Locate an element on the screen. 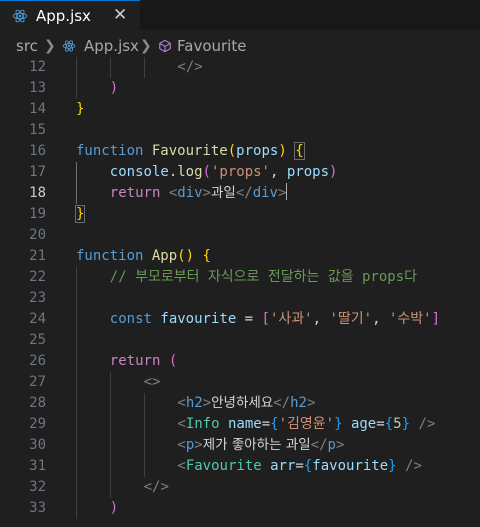 The width and height of the screenshot is (480, 527). code-line: 15 is located at coordinates (240, 130).